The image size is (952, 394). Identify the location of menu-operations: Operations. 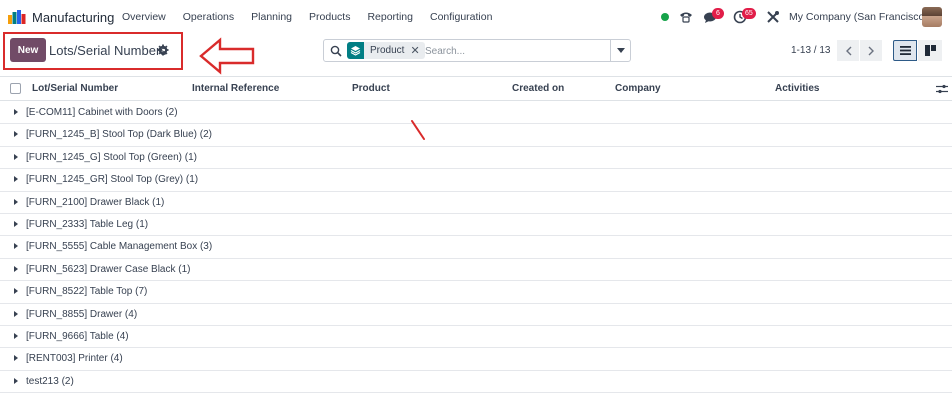
(208, 17).